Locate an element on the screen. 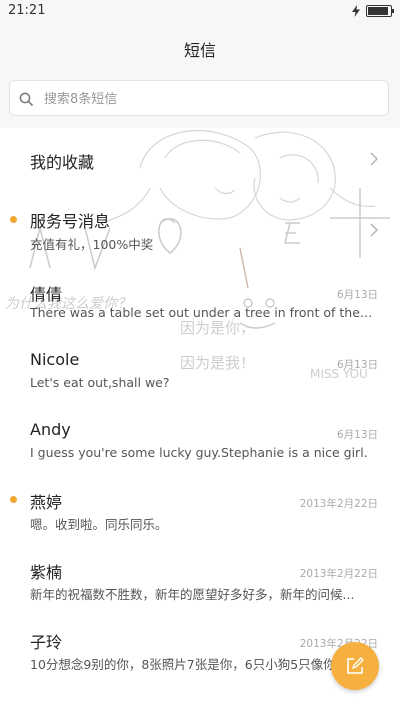  favorites-row: 我的收藏 is located at coordinates (200, 163).